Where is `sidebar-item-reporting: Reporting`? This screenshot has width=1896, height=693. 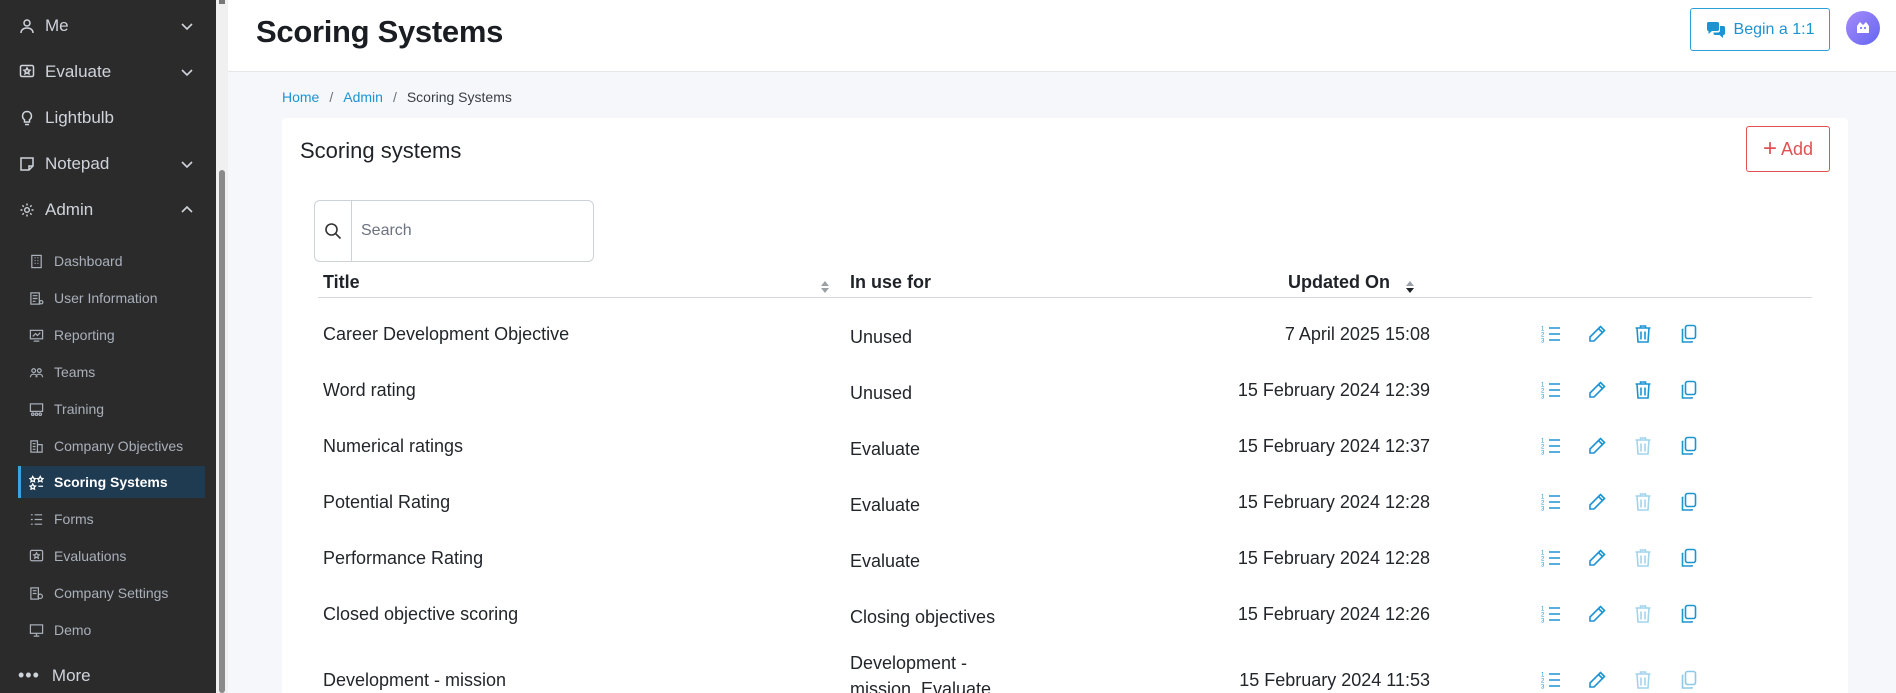
sidebar-item-reporting: Reporting is located at coordinates (111, 335).